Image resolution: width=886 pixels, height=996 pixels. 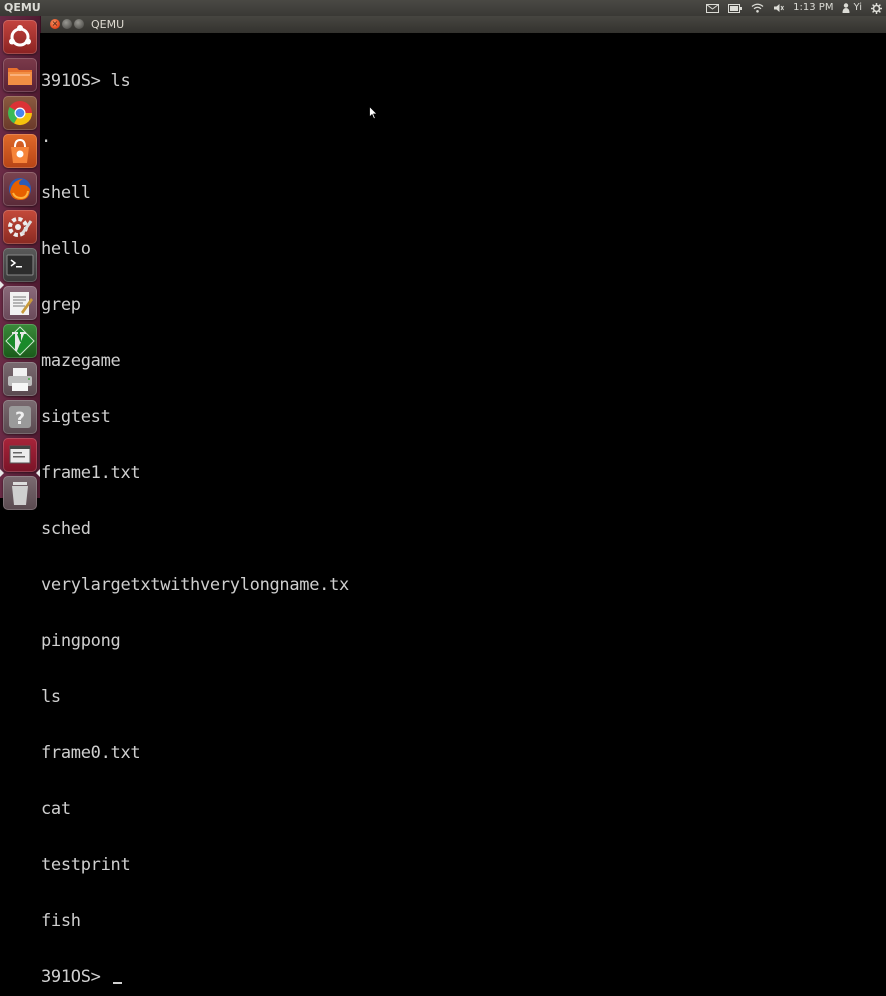 I want to click on console-line: grep, so click(x=61, y=305).